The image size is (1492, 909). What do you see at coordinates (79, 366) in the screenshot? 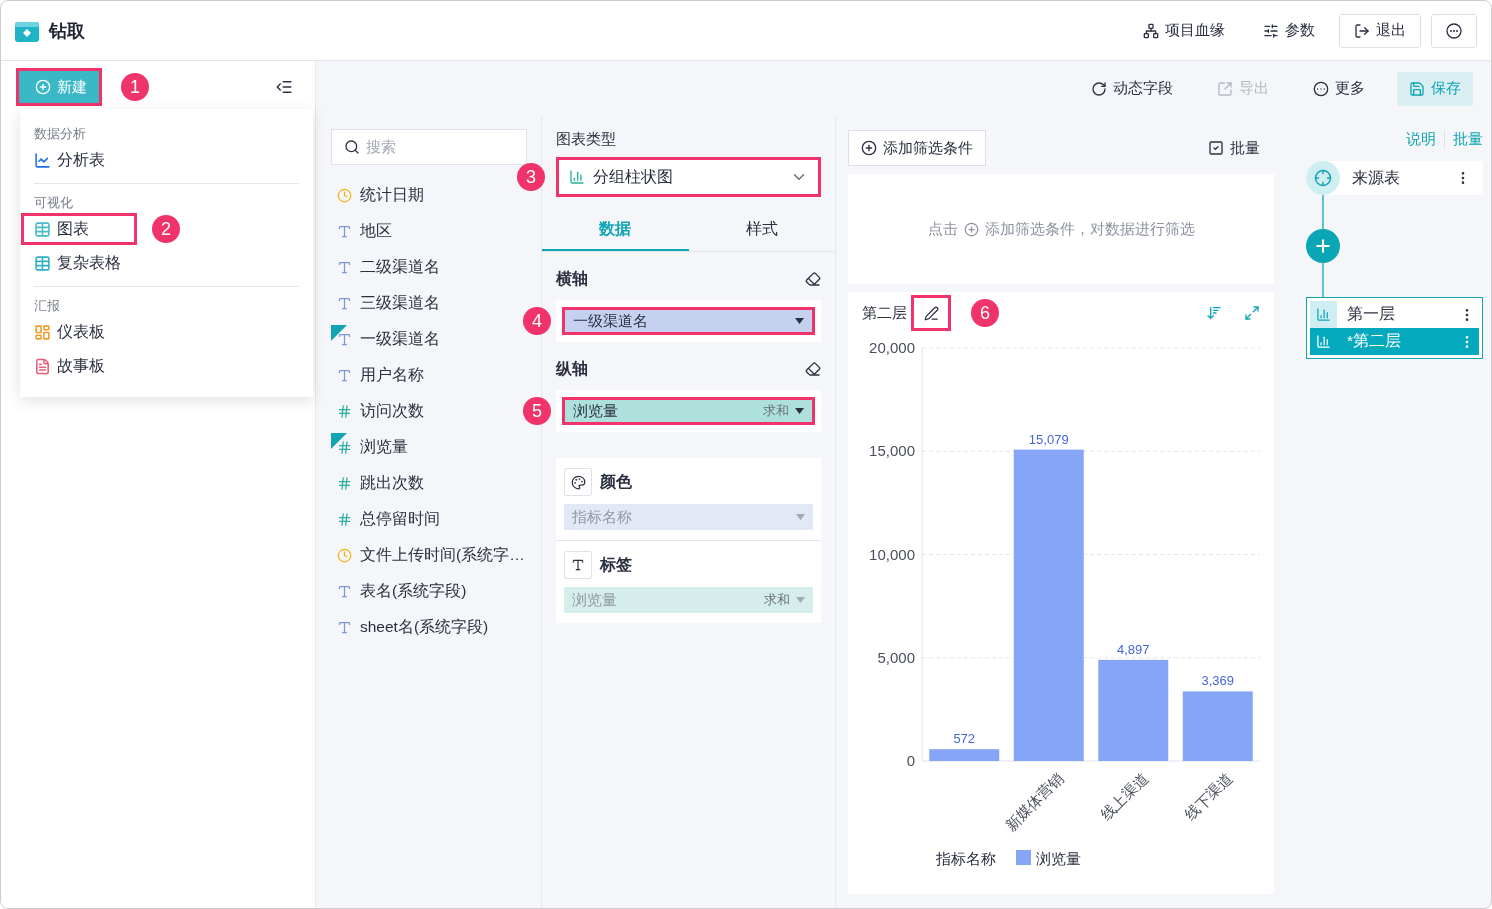
I see `menu-item: 故事板` at bounding box center [79, 366].